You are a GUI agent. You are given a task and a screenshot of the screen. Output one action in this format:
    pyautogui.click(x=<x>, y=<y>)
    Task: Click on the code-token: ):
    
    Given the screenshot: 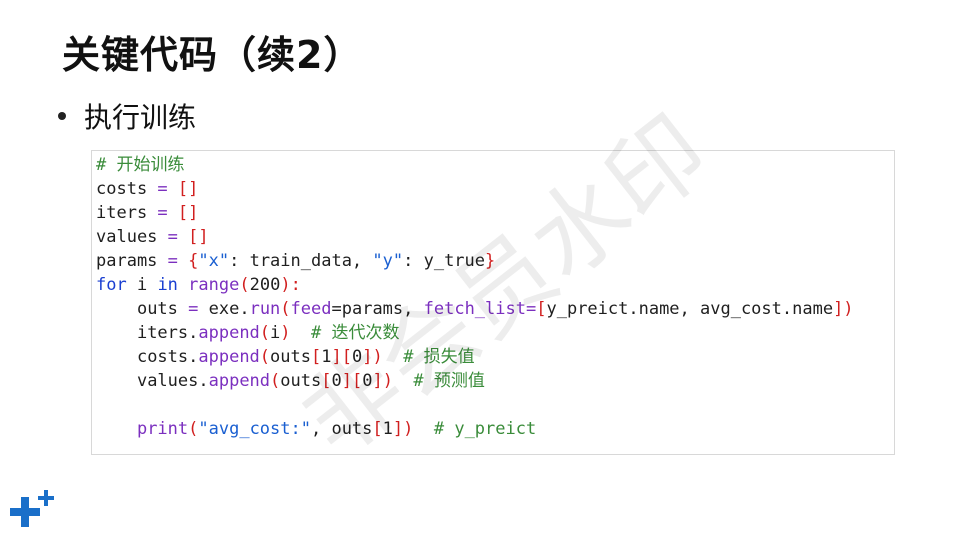 What is the action you would take?
    pyautogui.click(x=290, y=285)
    